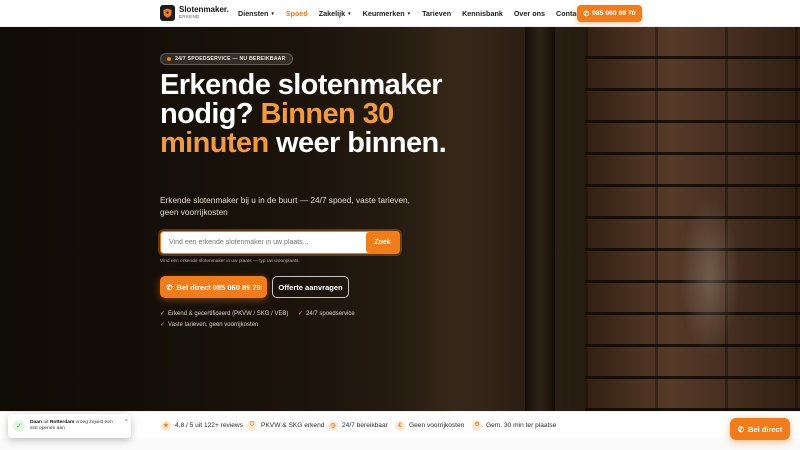 The image size is (800, 450). I want to click on nav-item-zakelijk: Zakelijk ▼, so click(335, 13).